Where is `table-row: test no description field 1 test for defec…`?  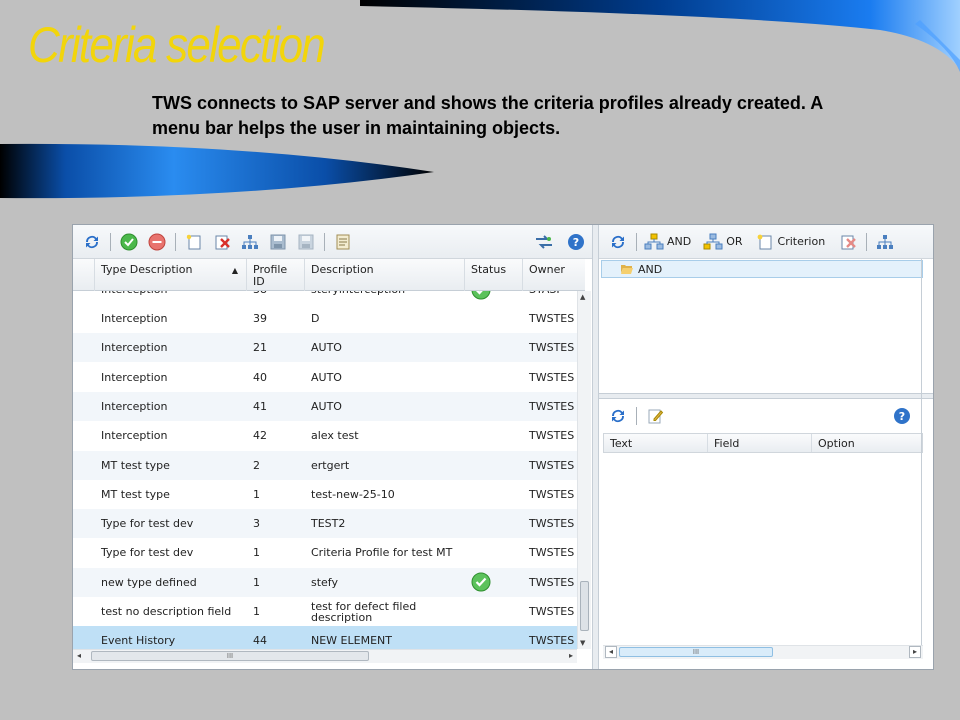 table-row: test no description field 1 test for defec… is located at coordinates (326, 611).